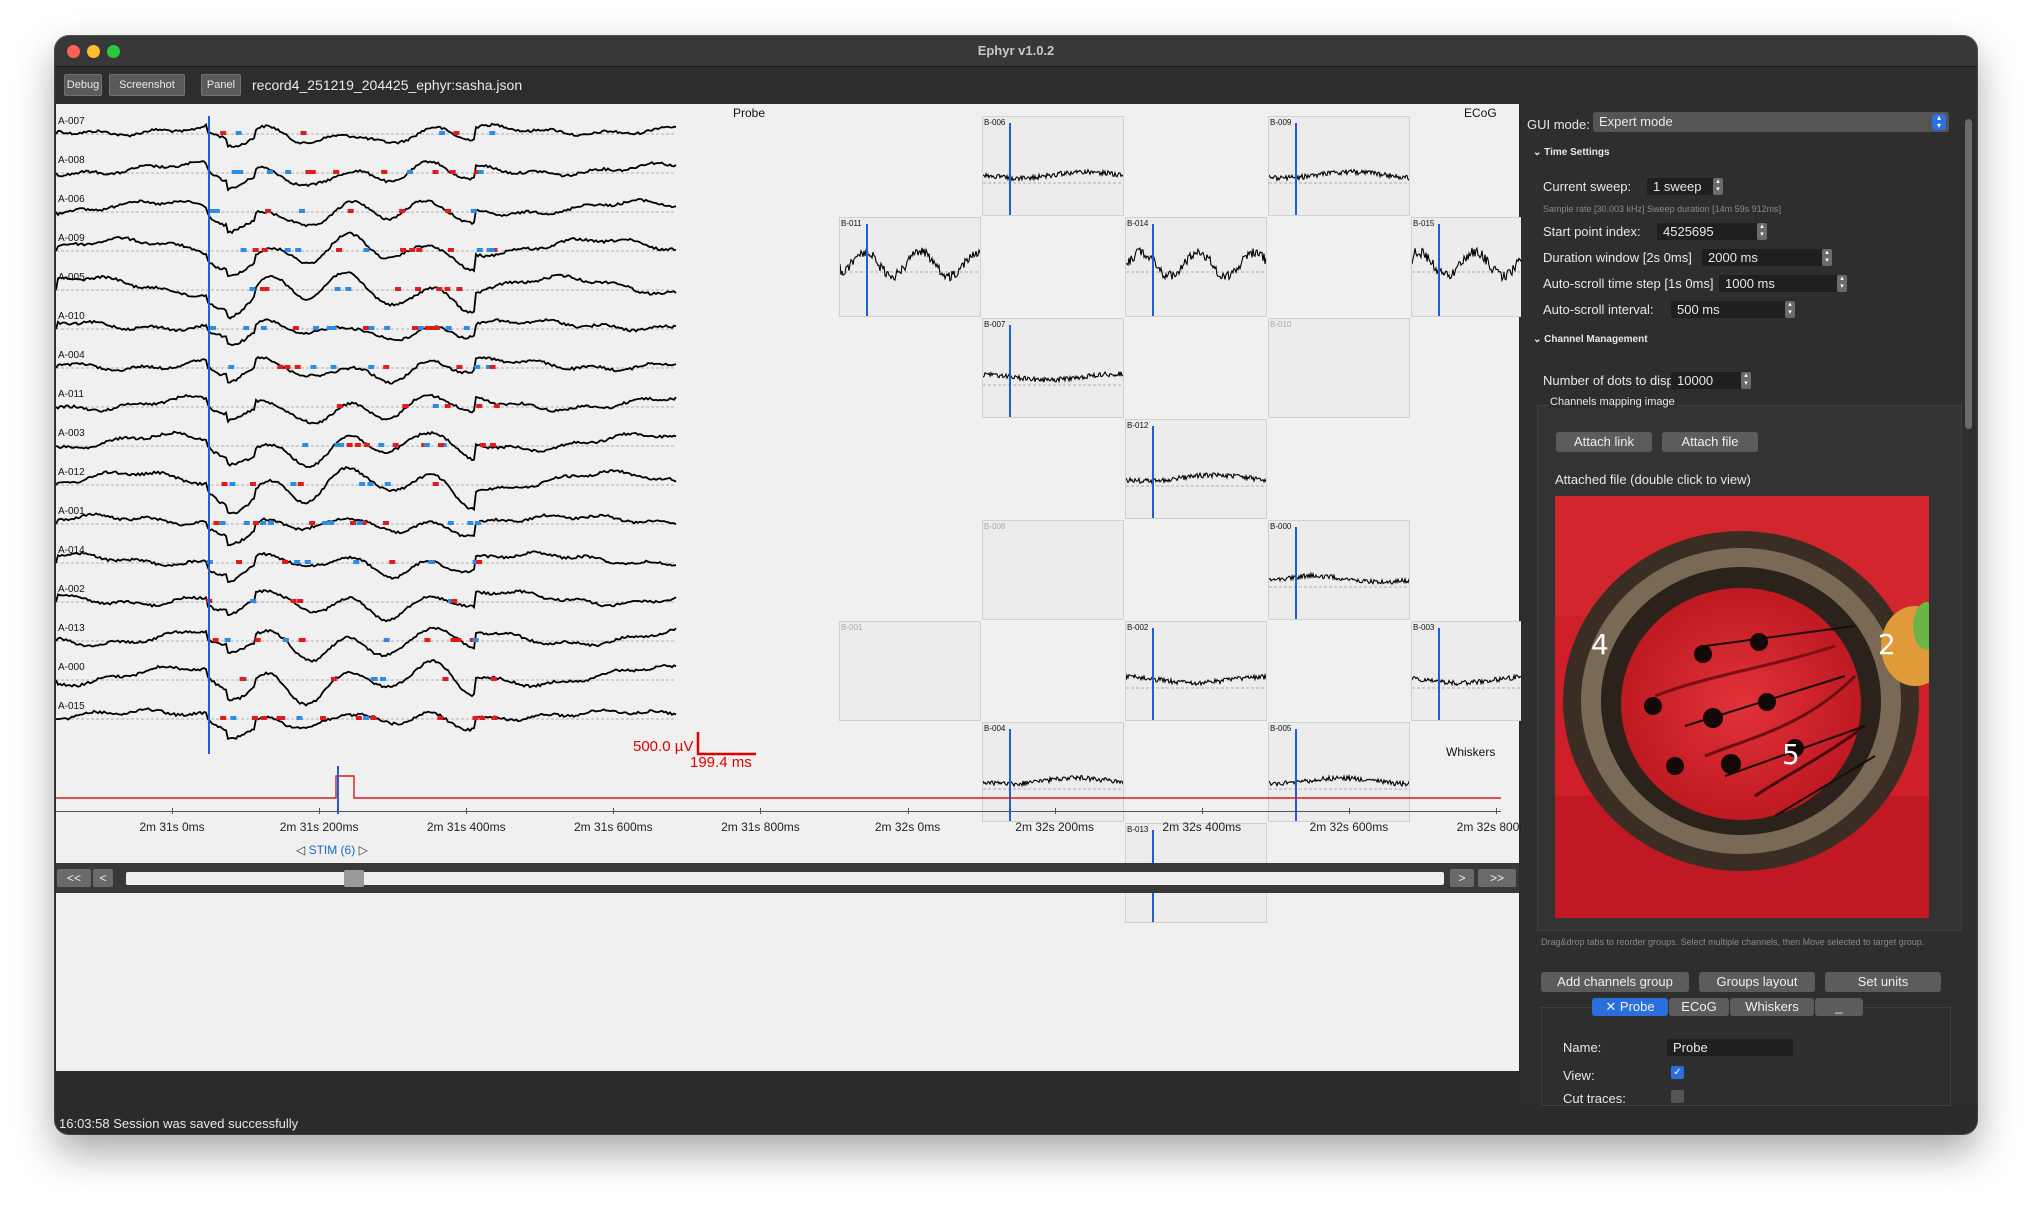 This screenshot has width=2032, height=1208. I want to click on cut-traces-checkbox, so click(1677, 1096).